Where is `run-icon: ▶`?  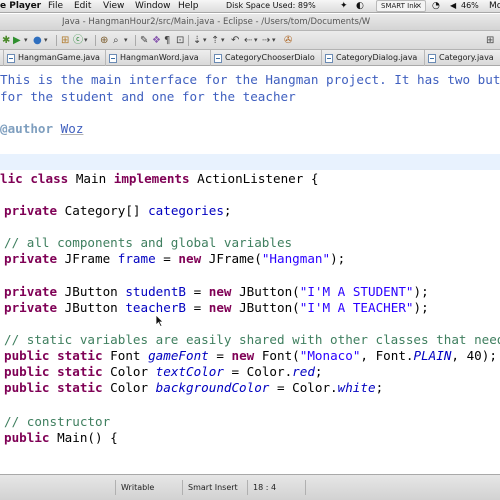
run-icon: ▶ is located at coordinates (17, 40).